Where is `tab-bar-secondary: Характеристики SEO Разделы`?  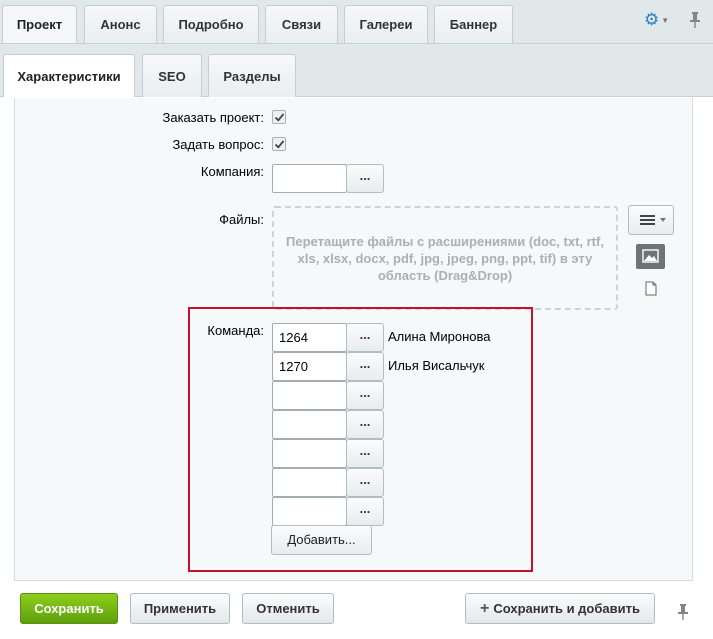
tab-bar-secondary: Характеристики SEO Разделы is located at coordinates (356, 70).